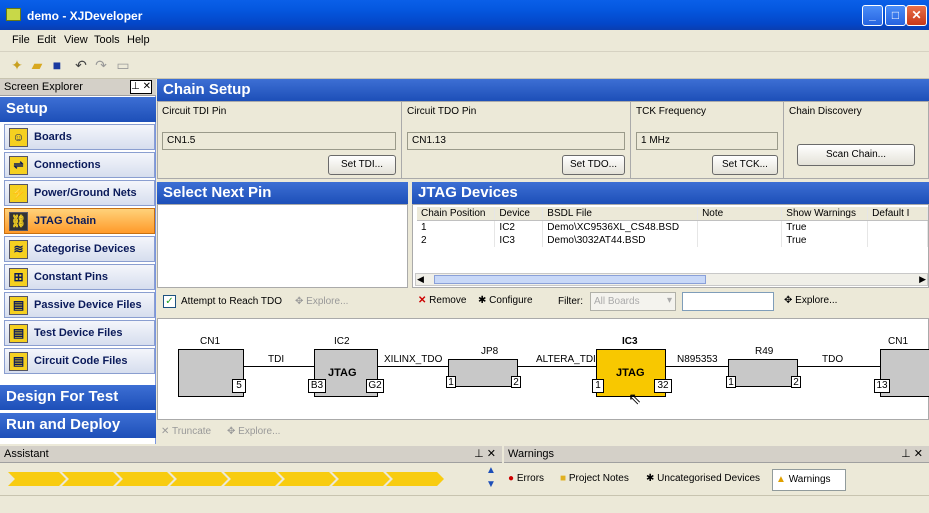 This screenshot has width=929, height=513. I want to click on ic3-chip-label: JTAG, so click(630, 373).